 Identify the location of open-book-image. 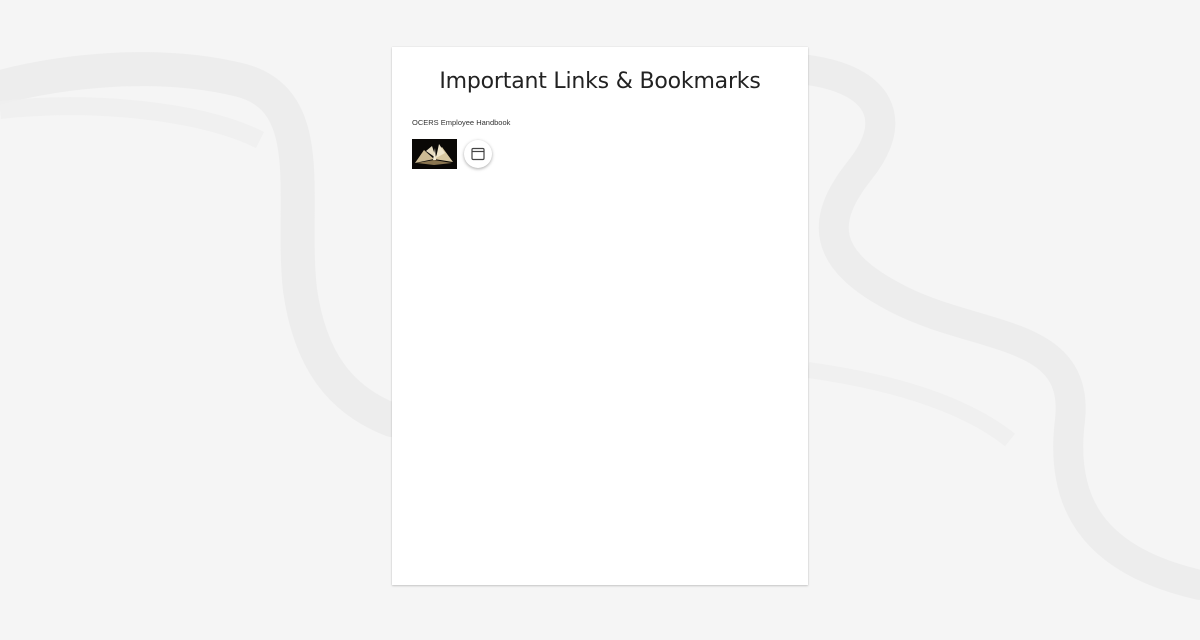
(434, 154).